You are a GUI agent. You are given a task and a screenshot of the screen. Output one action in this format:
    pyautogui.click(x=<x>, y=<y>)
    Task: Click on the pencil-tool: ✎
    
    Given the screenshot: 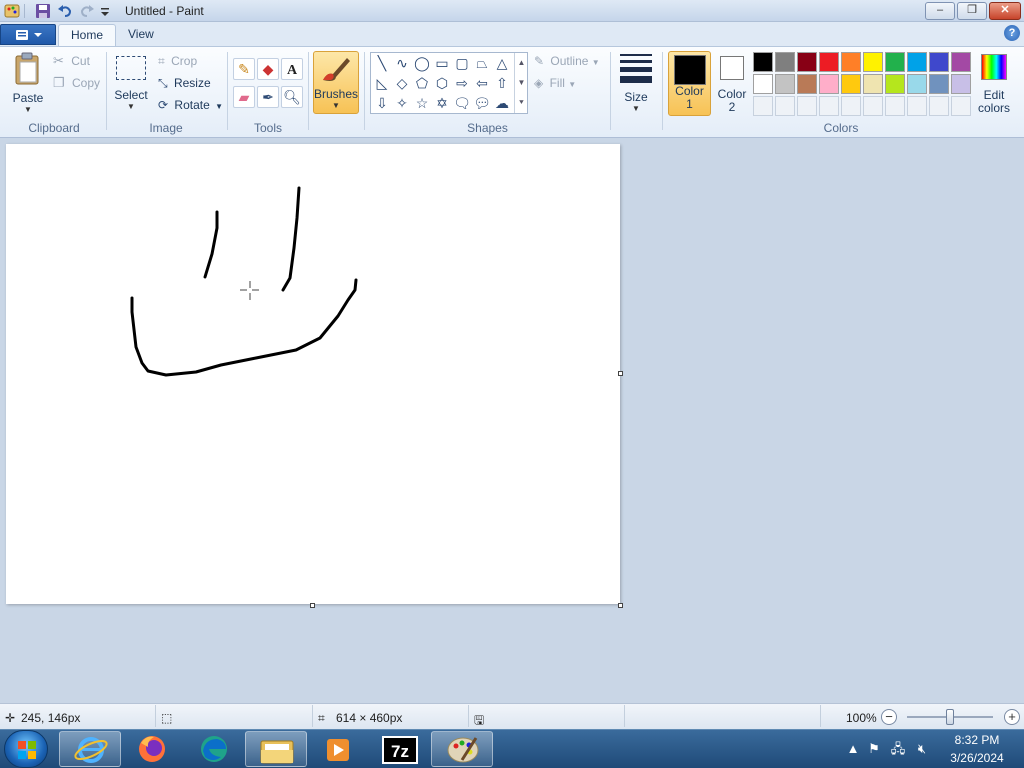 What is the action you would take?
    pyautogui.click(x=244, y=69)
    